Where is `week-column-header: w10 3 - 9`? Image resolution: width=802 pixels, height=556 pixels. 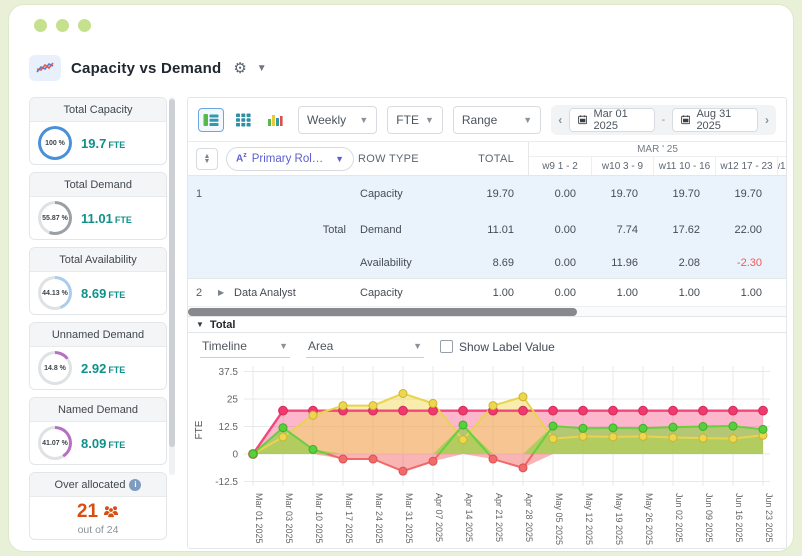
week-column-header: w10 3 - 9 is located at coordinates (622, 166).